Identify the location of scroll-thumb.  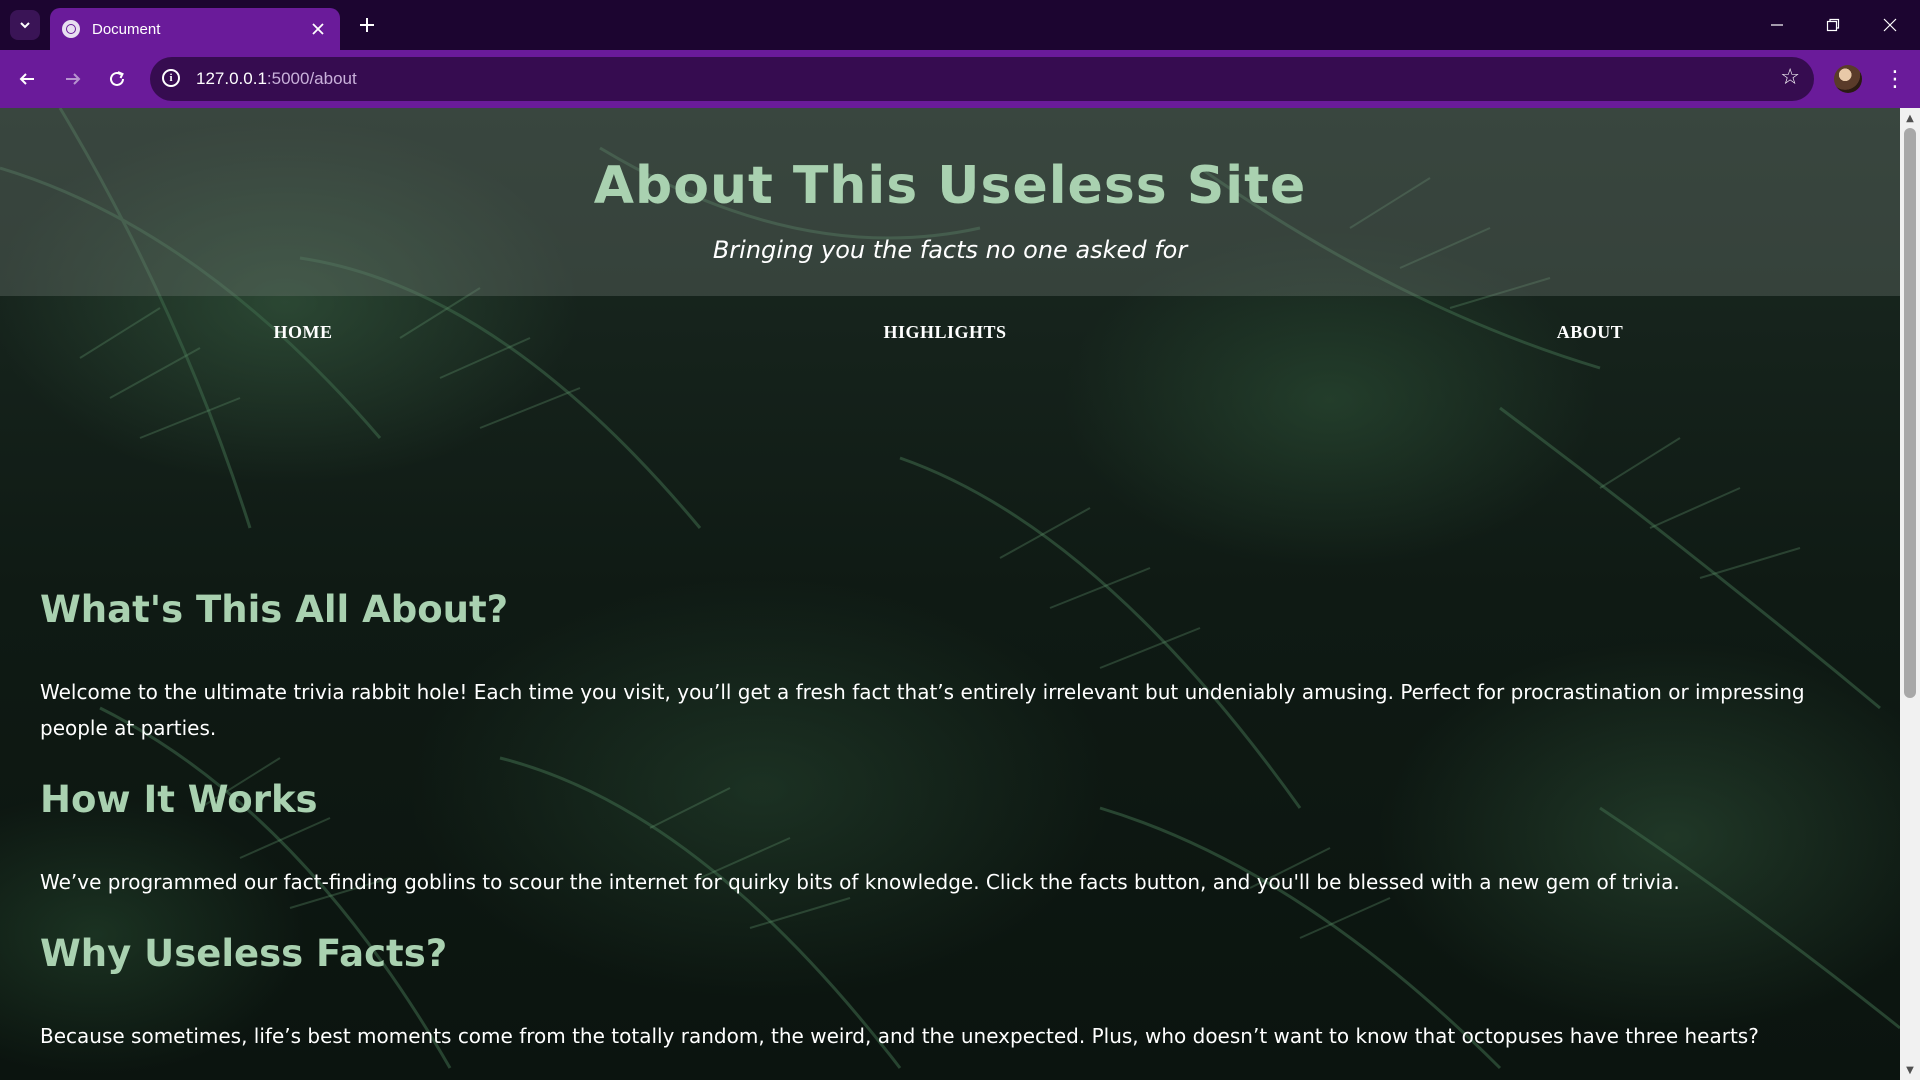
(1910, 413).